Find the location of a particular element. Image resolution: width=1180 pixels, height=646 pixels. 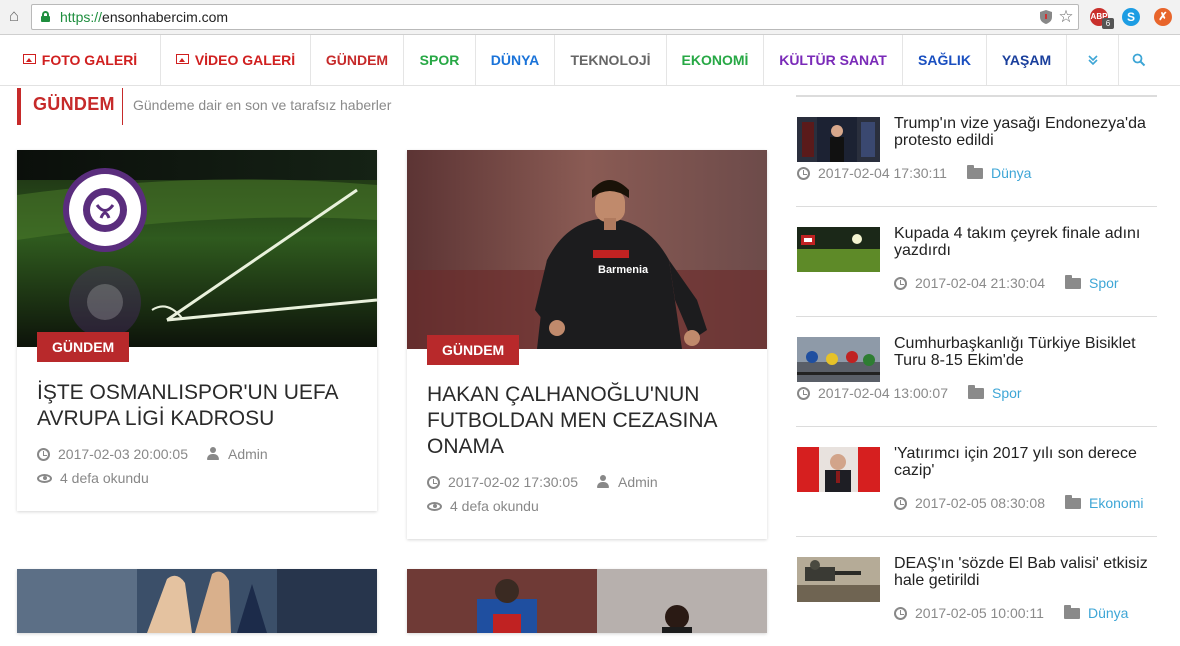

news-date: 2017-02-05 08:30:08 is located at coordinates (980, 503).